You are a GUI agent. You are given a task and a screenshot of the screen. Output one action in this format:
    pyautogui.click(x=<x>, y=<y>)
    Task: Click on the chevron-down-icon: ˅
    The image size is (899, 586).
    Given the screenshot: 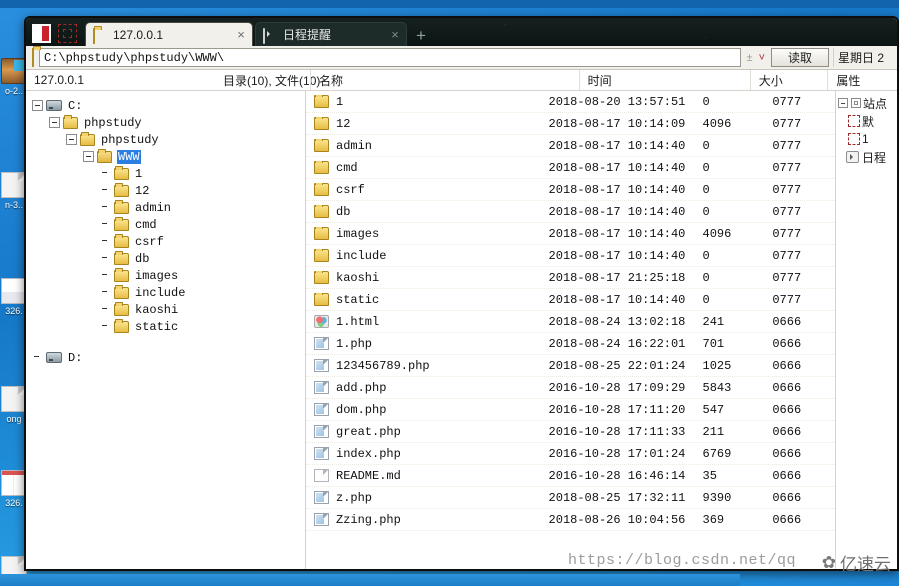 What is the action you would take?
    pyautogui.click(x=762, y=58)
    